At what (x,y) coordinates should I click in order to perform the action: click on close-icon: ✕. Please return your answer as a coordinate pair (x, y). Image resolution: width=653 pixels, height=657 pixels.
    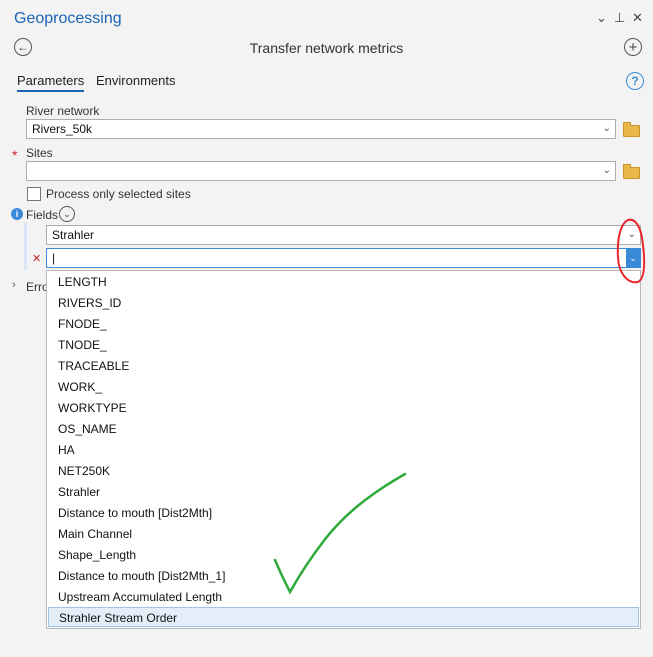
    Looking at the image, I should click on (637, 18).